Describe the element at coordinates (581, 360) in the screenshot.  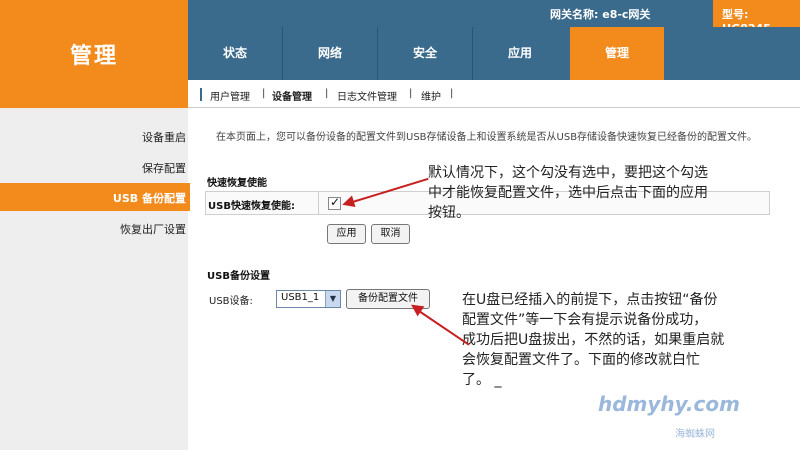
I see `annotation-line: 会恢复配置文件了。下面的修改就白忙` at that location.